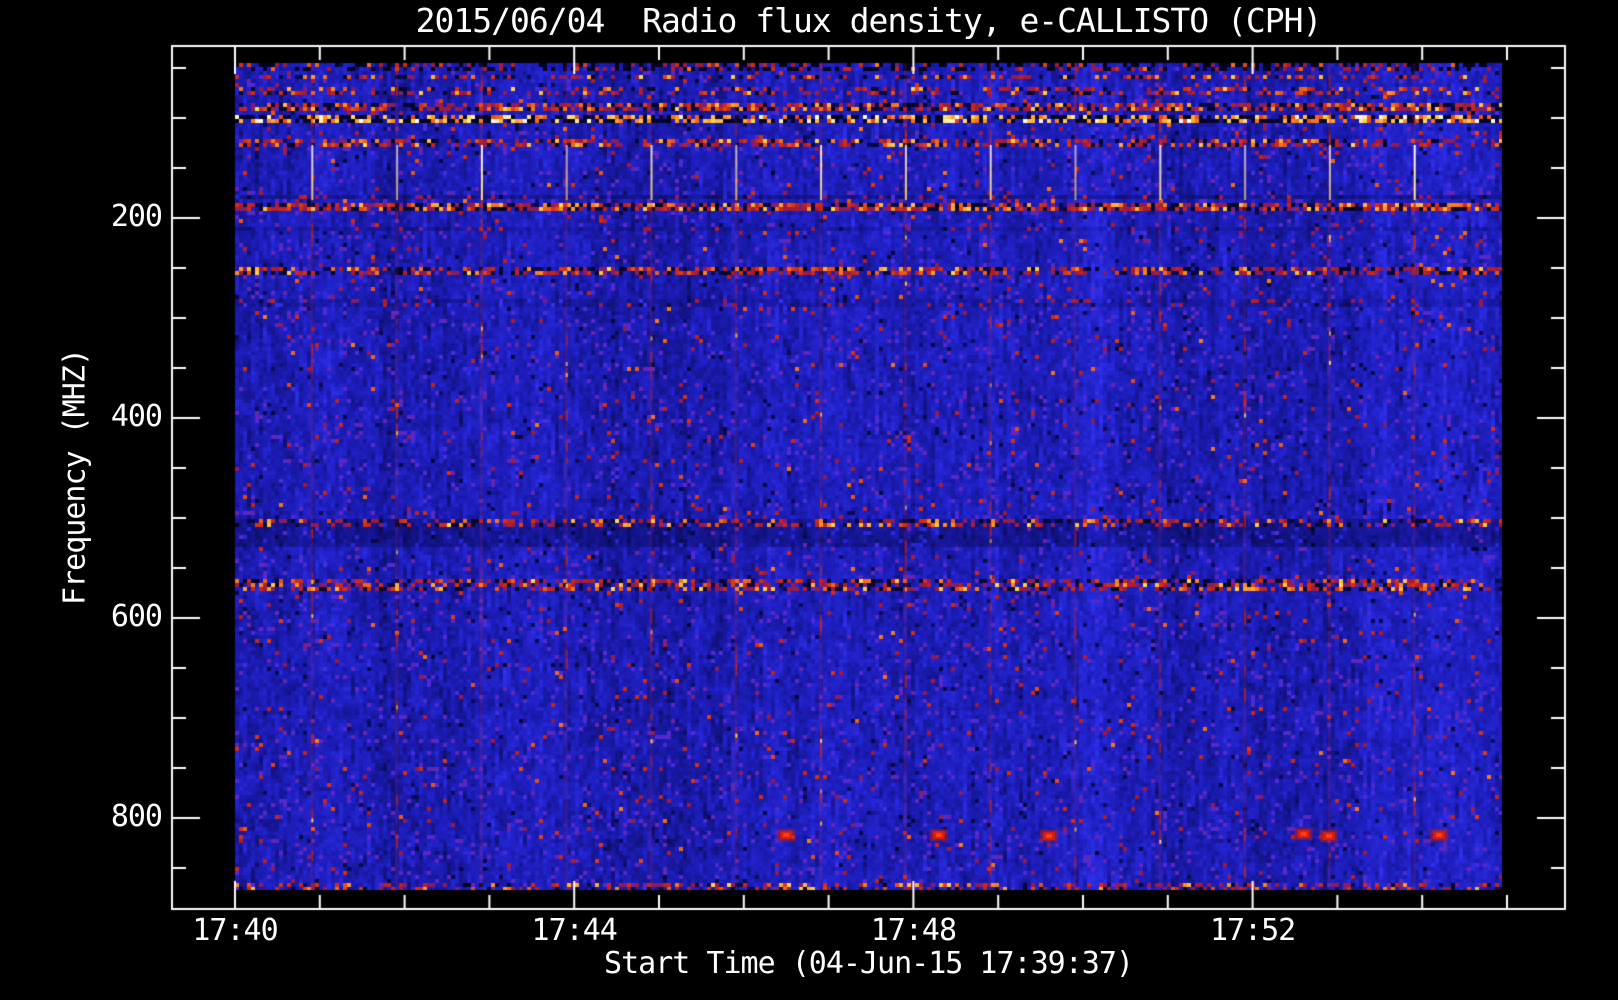  What do you see at coordinates (574, 930) in the screenshot?
I see `x-tick-label: 17:44` at bounding box center [574, 930].